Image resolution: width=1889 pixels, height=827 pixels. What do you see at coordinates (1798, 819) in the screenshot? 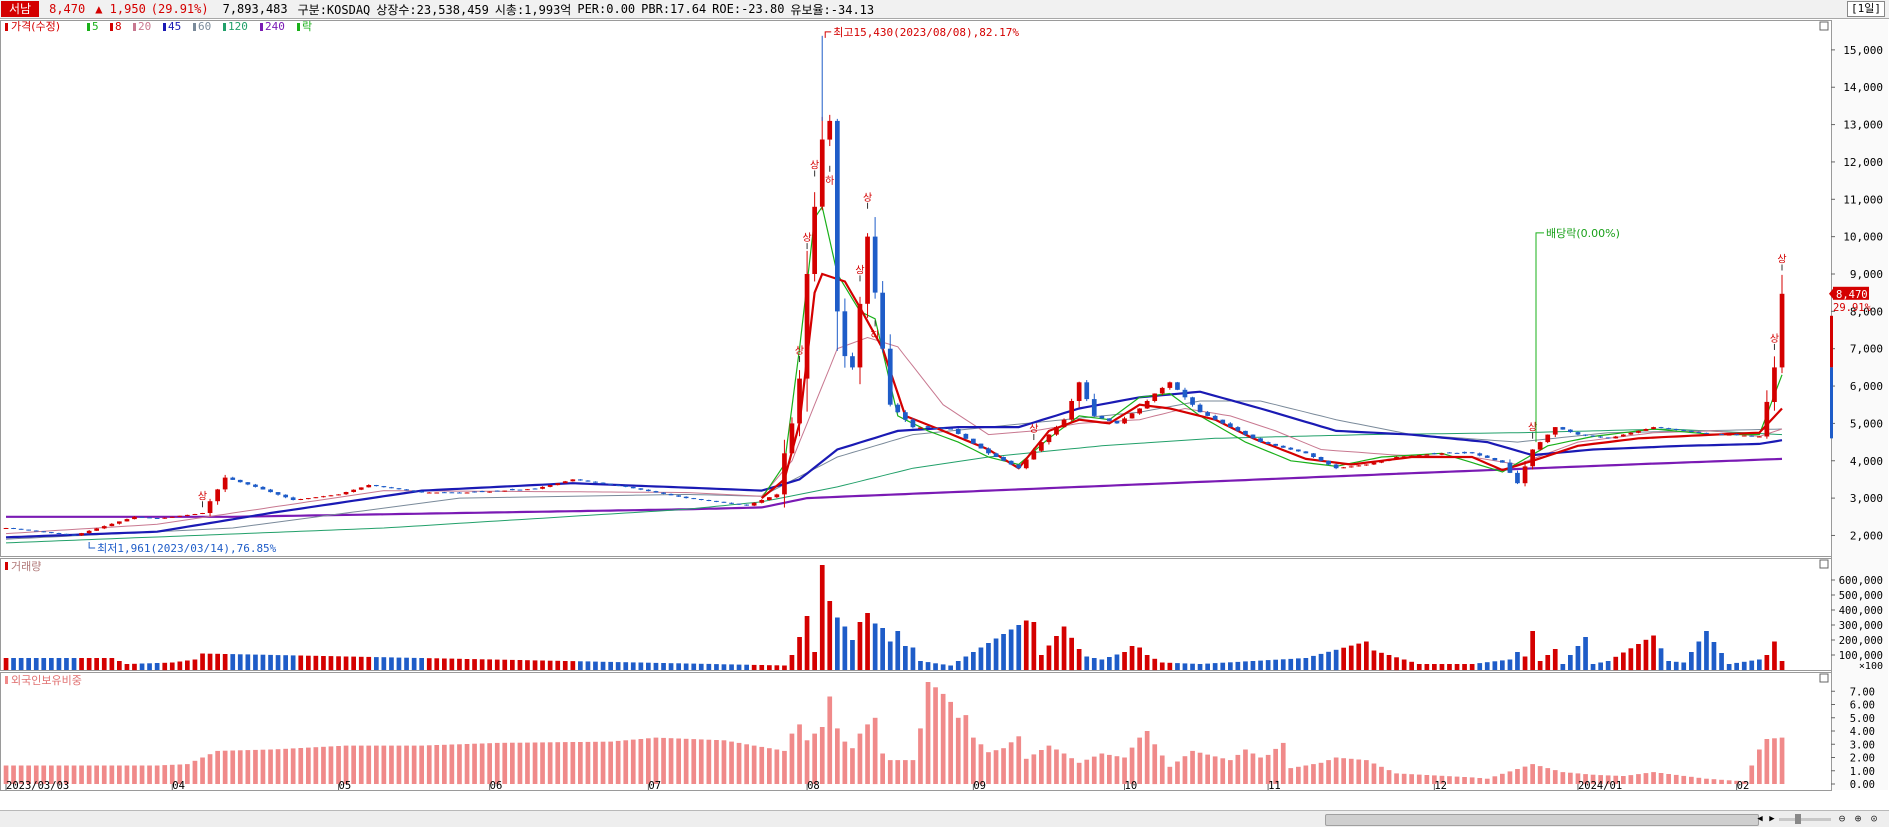
I see `zoom-slider-knob` at bounding box center [1798, 819].